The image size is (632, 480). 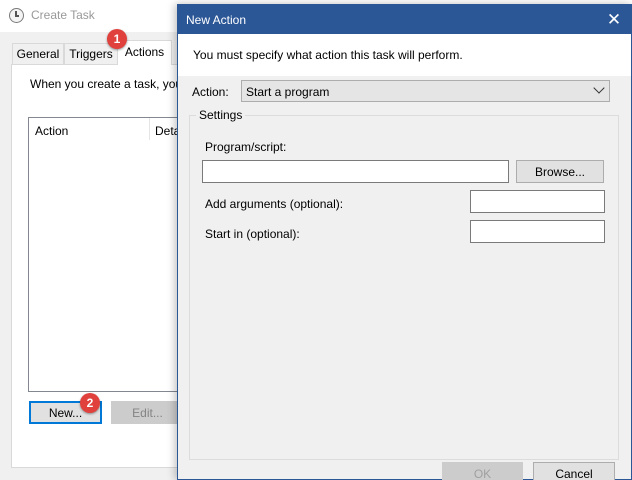 What do you see at coordinates (63, 15) in the screenshot?
I see `create-task-title: Create Task` at bounding box center [63, 15].